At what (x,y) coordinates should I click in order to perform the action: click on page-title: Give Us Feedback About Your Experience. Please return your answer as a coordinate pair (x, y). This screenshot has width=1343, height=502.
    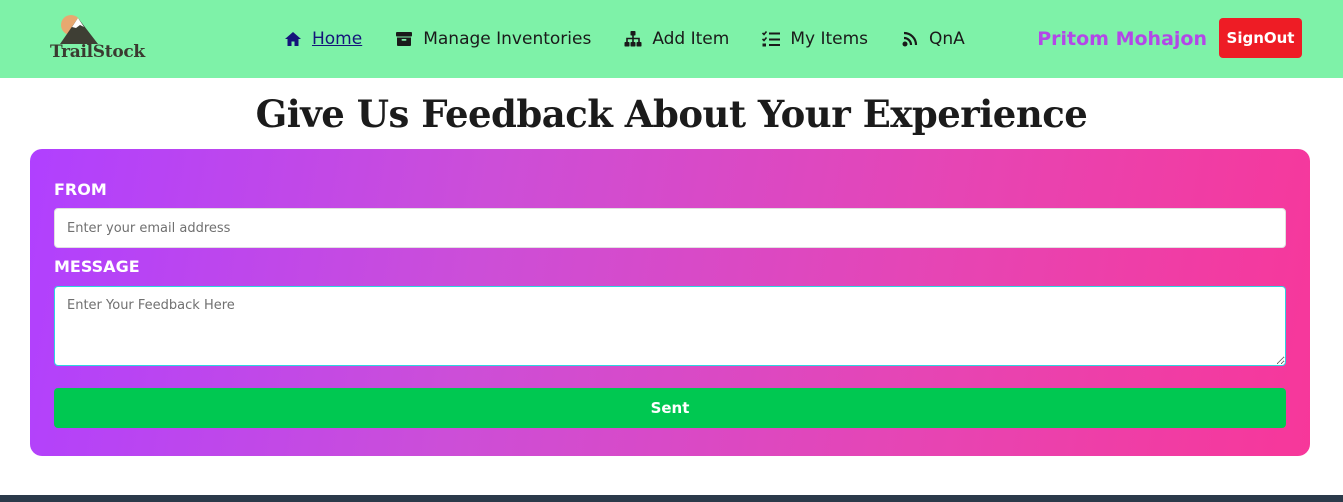
    Looking at the image, I should click on (671, 114).